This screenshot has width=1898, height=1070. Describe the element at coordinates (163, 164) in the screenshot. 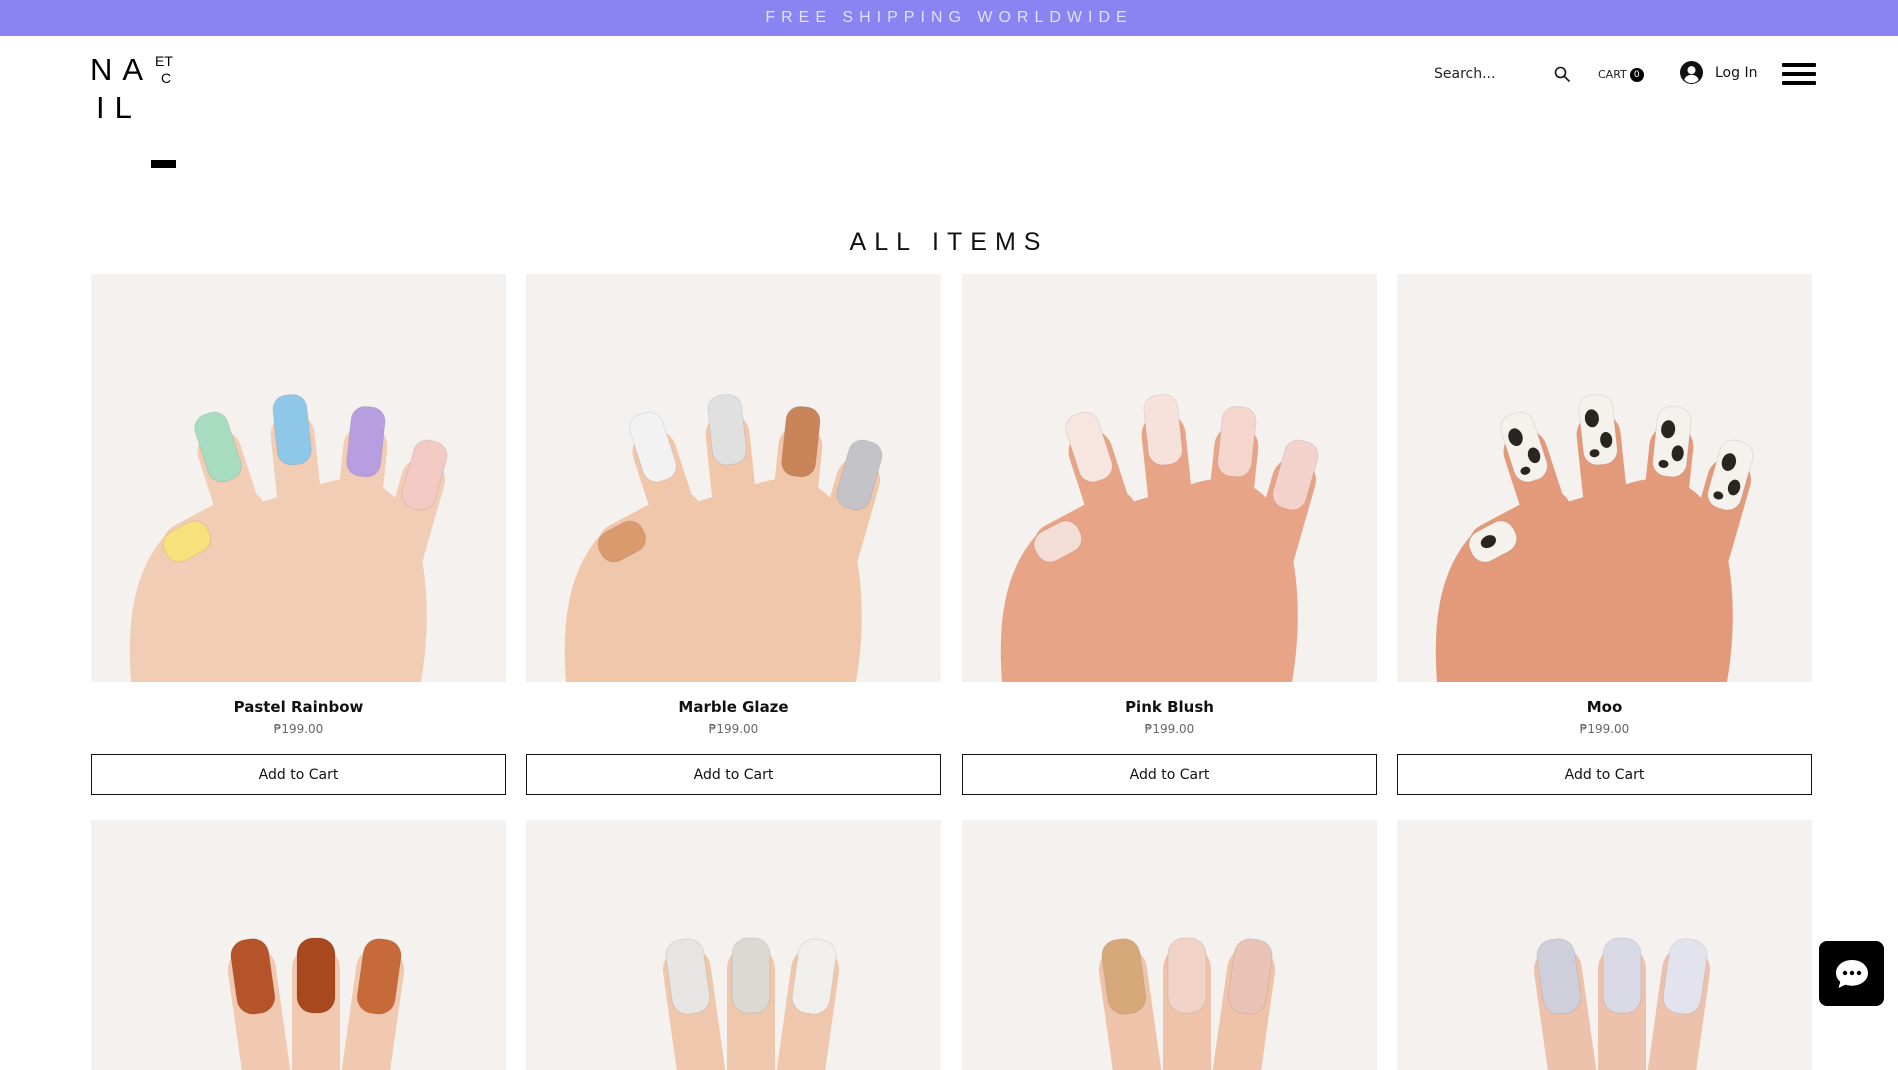

I see `logo-bar` at that location.